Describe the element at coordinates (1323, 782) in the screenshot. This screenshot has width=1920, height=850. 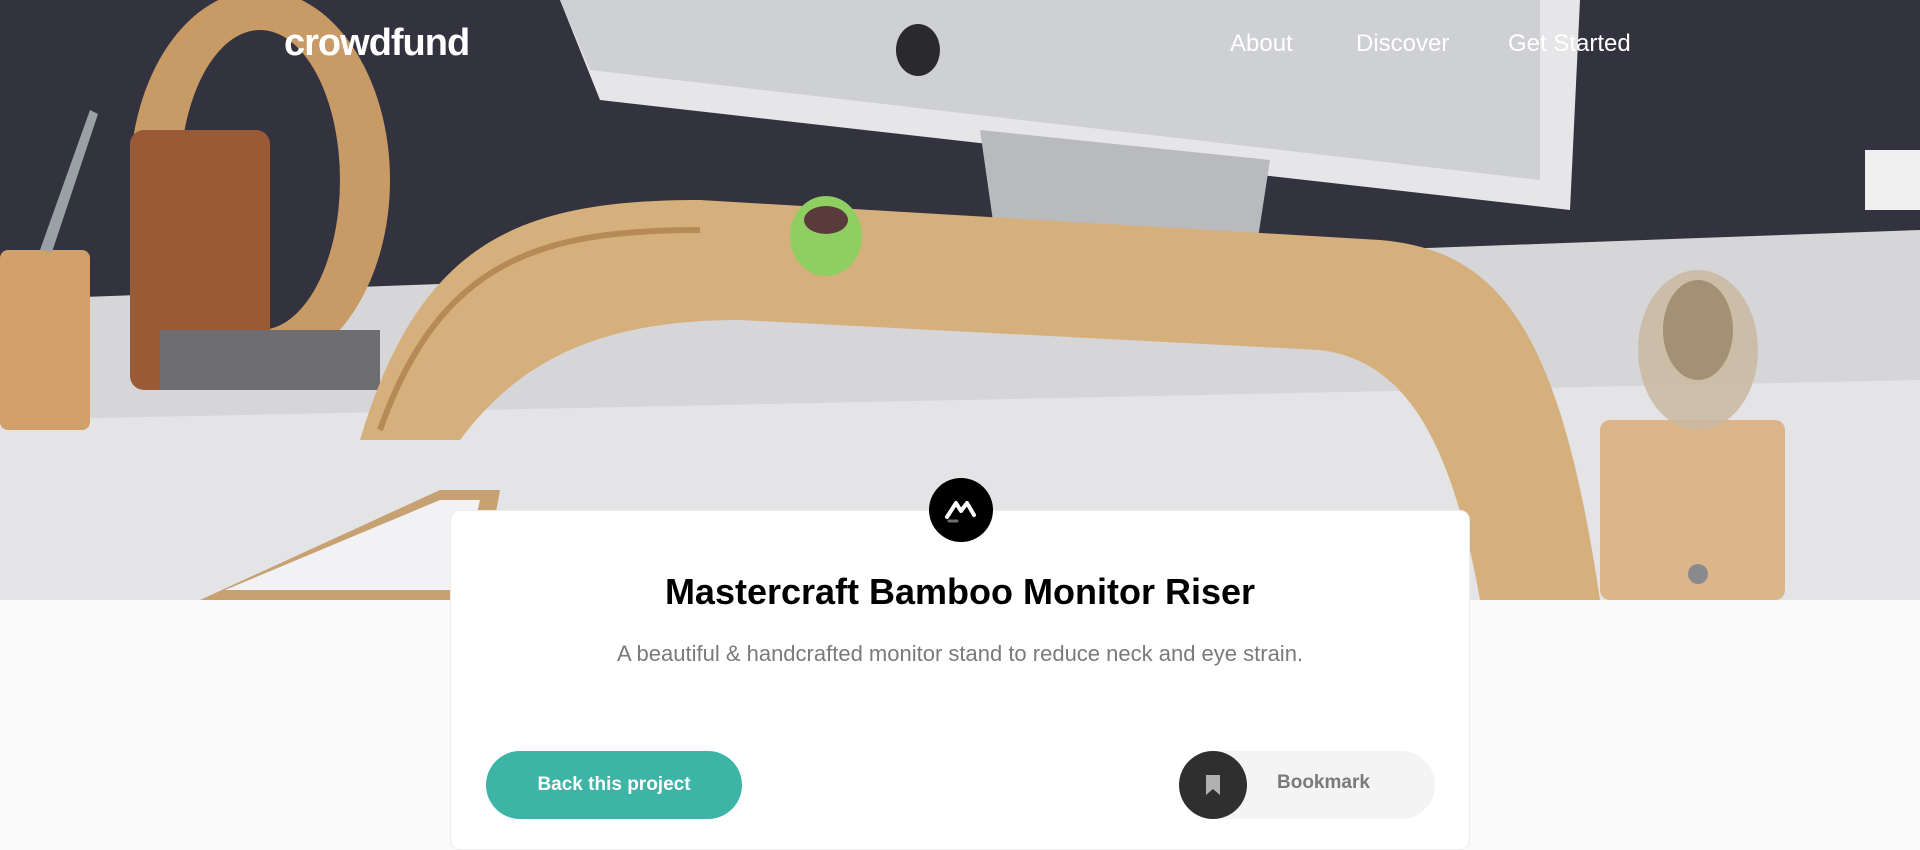
I see `bookmark-label: Bookmark` at that location.